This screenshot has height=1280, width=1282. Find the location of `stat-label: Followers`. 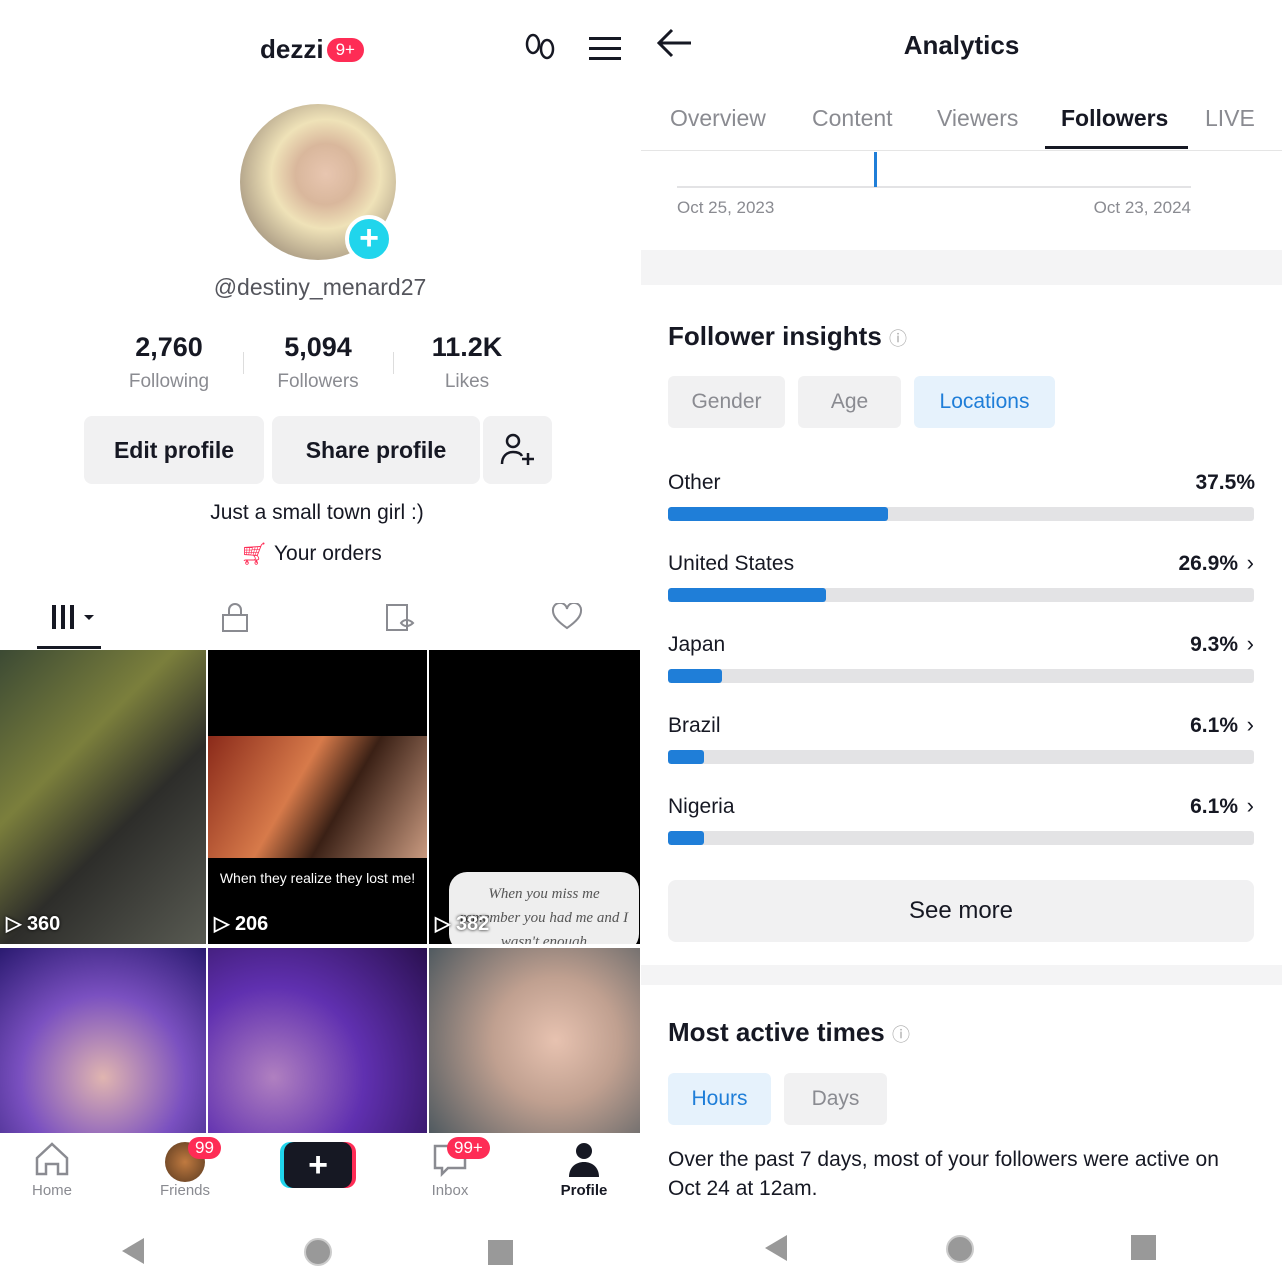

stat-label: Followers is located at coordinates (318, 381).